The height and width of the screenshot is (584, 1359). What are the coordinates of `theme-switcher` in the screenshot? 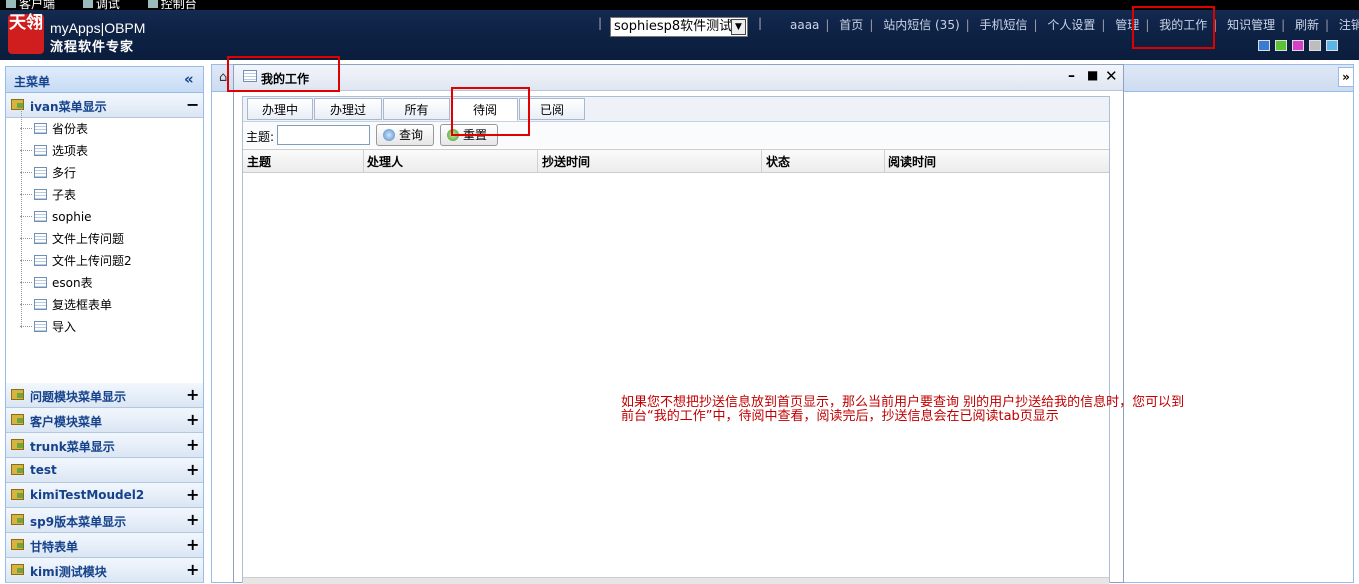 It's located at (1300, 47).